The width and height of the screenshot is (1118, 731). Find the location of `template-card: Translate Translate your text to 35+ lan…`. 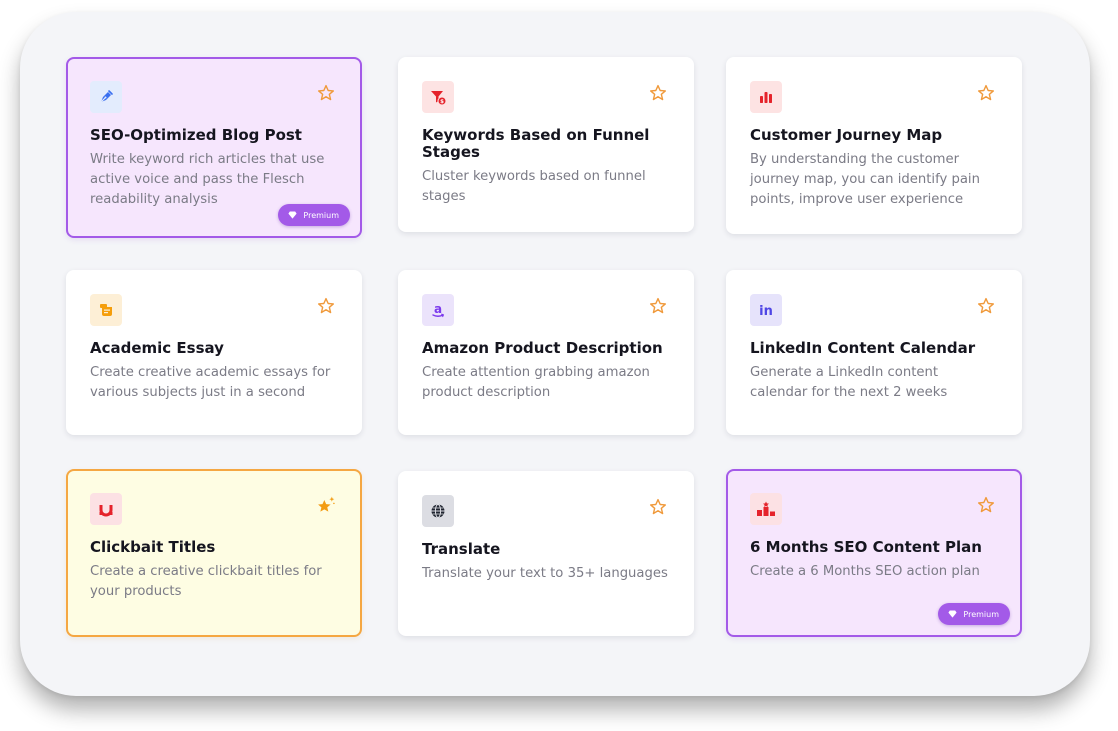

template-card: Translate Translate your text to 35+ lan… is located at coordinates (546, 553).